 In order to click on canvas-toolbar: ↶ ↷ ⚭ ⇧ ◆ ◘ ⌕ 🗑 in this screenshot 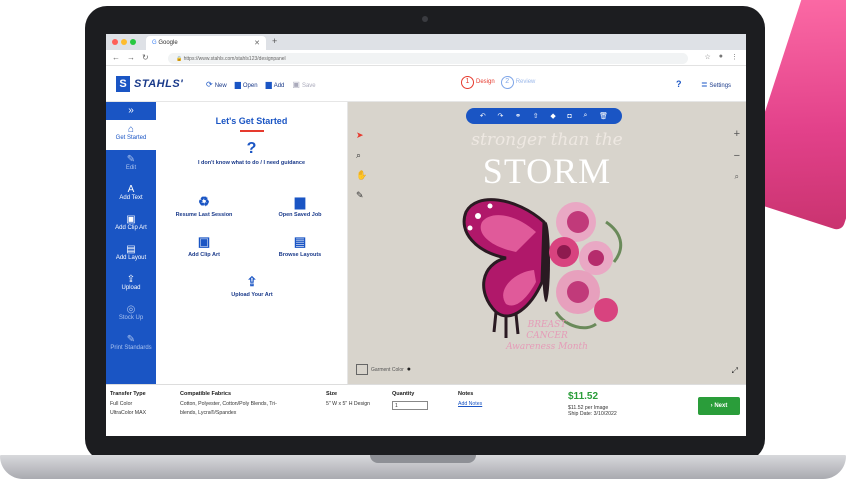, I will do `click(544, 116)`.